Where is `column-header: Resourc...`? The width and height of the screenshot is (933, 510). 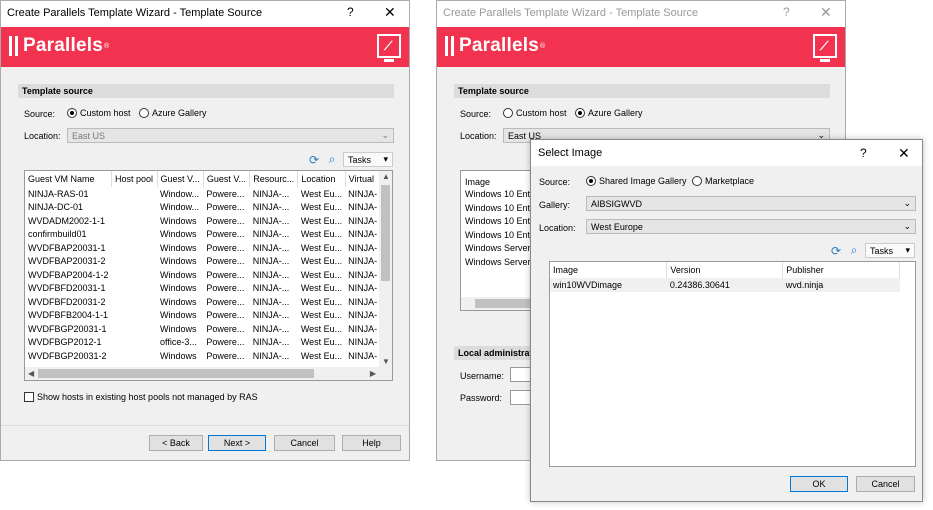 column-header: Resourc... is located at coordinates (274, 179).